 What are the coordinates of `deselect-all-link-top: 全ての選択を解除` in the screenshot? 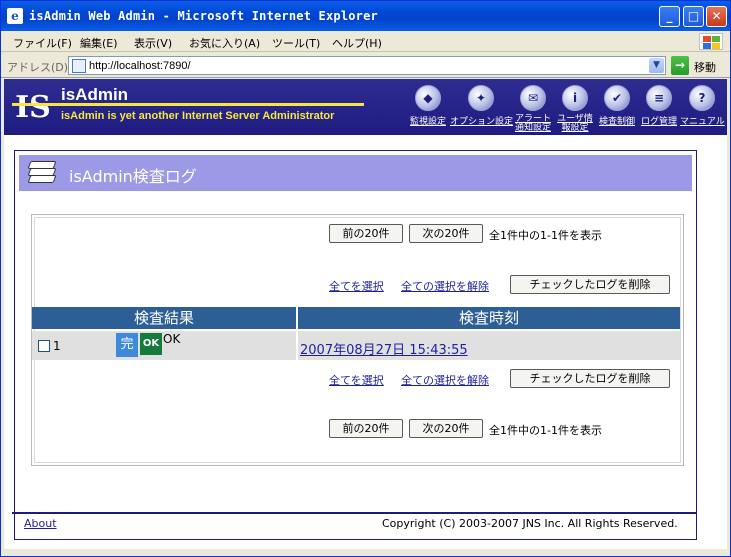 It's located at (445, 286).